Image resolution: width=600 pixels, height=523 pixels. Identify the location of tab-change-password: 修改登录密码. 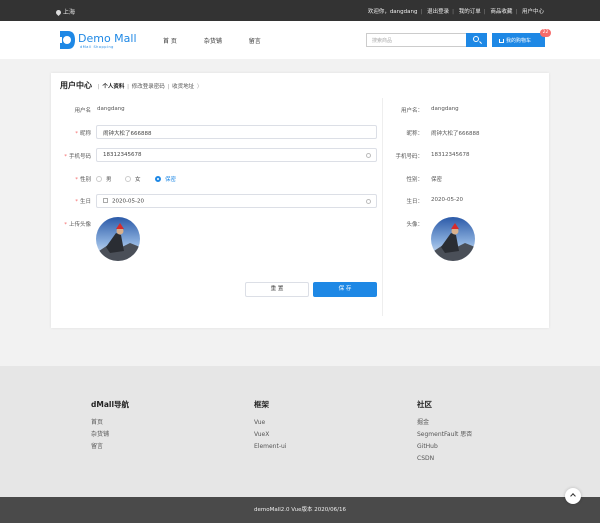
(148, 87).